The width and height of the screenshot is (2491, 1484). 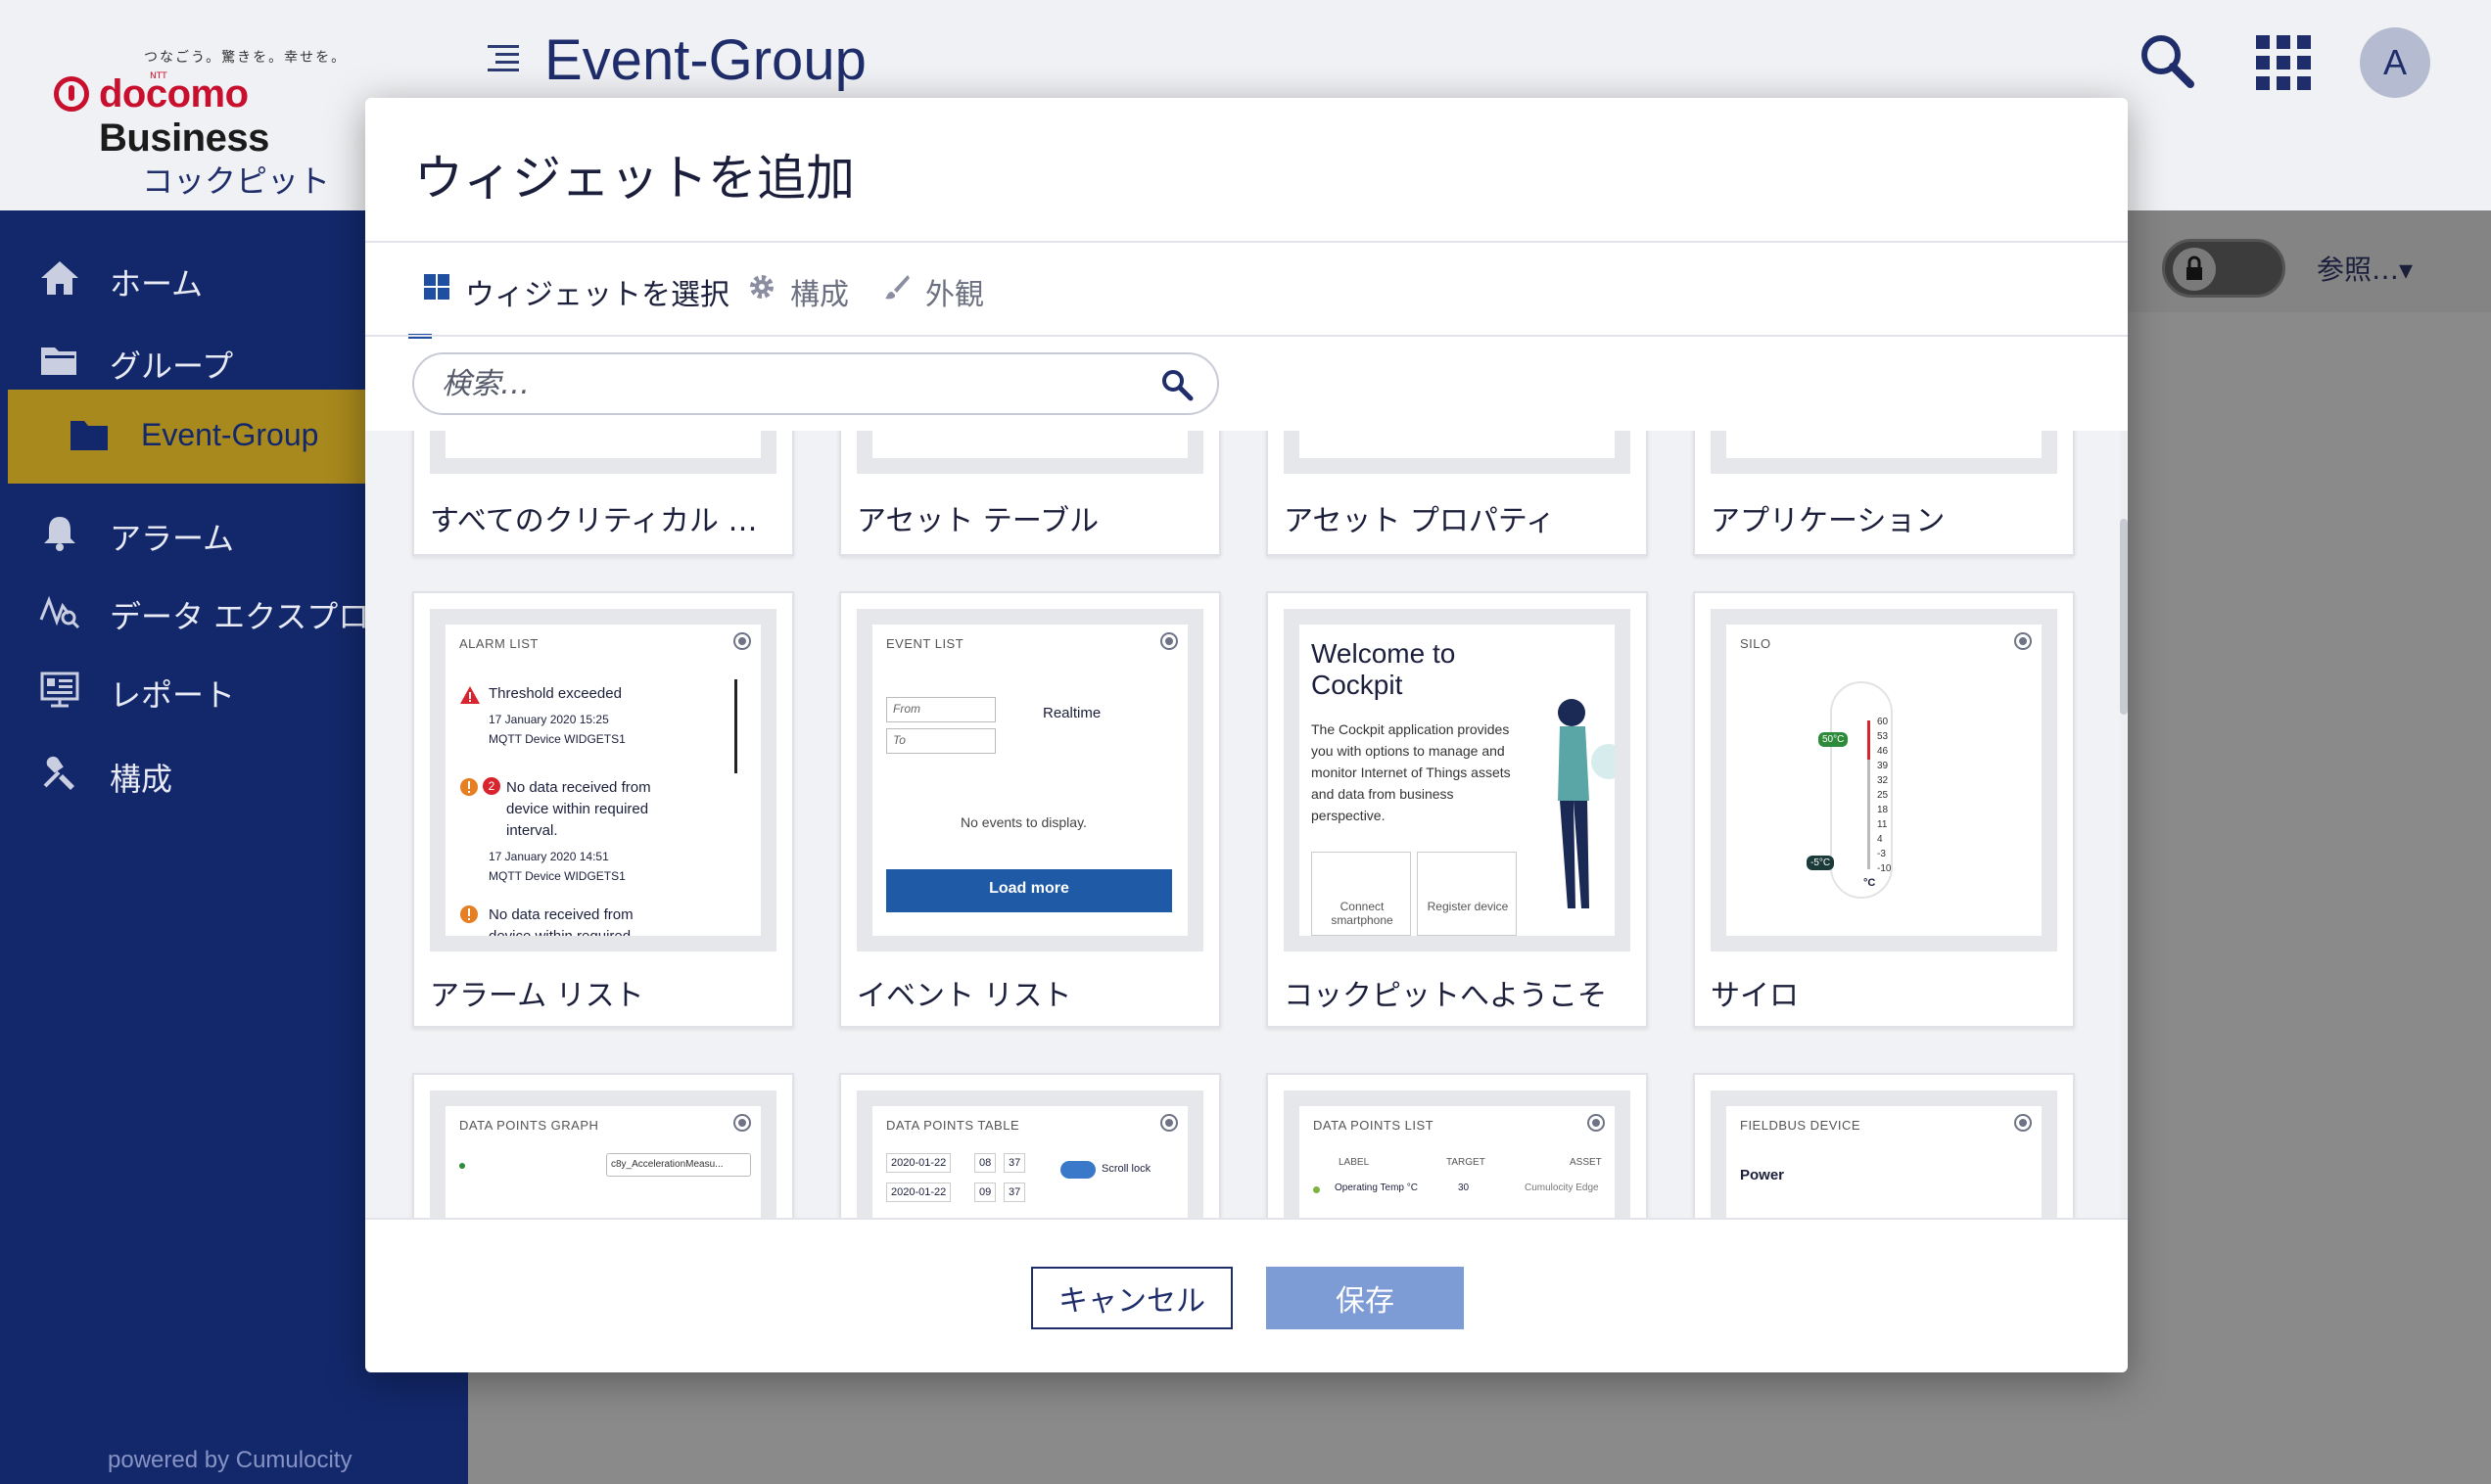 I want to click on widget-card-asset-table: アセット テーブル, so click(x=1030, y=493).